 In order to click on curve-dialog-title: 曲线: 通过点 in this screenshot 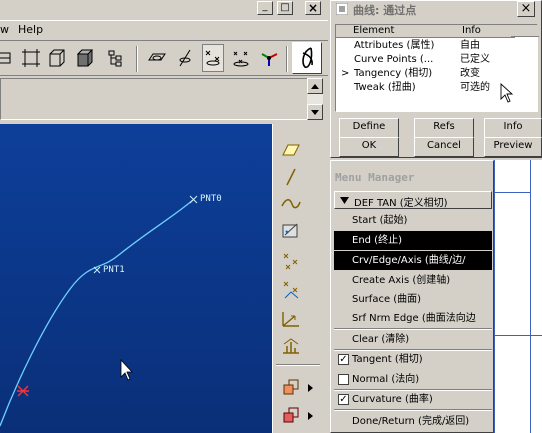, I will do `click(385, 10)`.